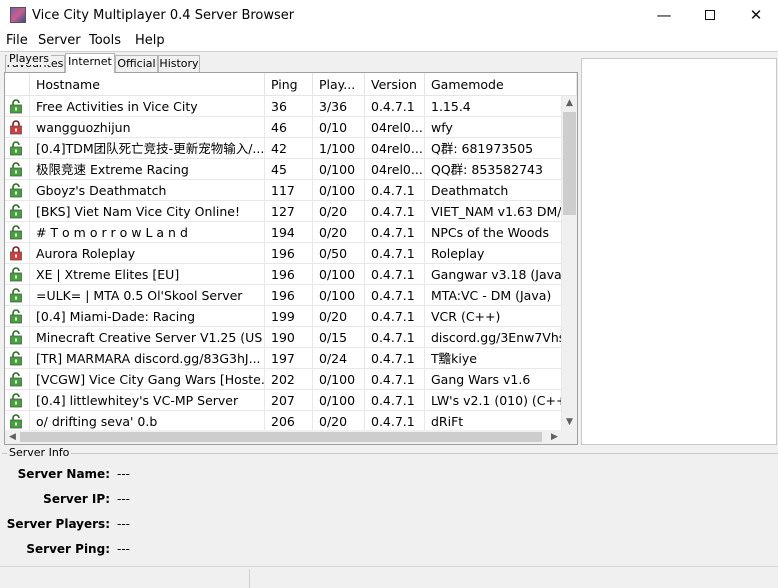 Image resolution: width=778 pixels, height=588 pixels. What do you see at coordinates (289, 379) in the screenshot?
I see `ping-cell: 202` at bounding box center [289, 379].